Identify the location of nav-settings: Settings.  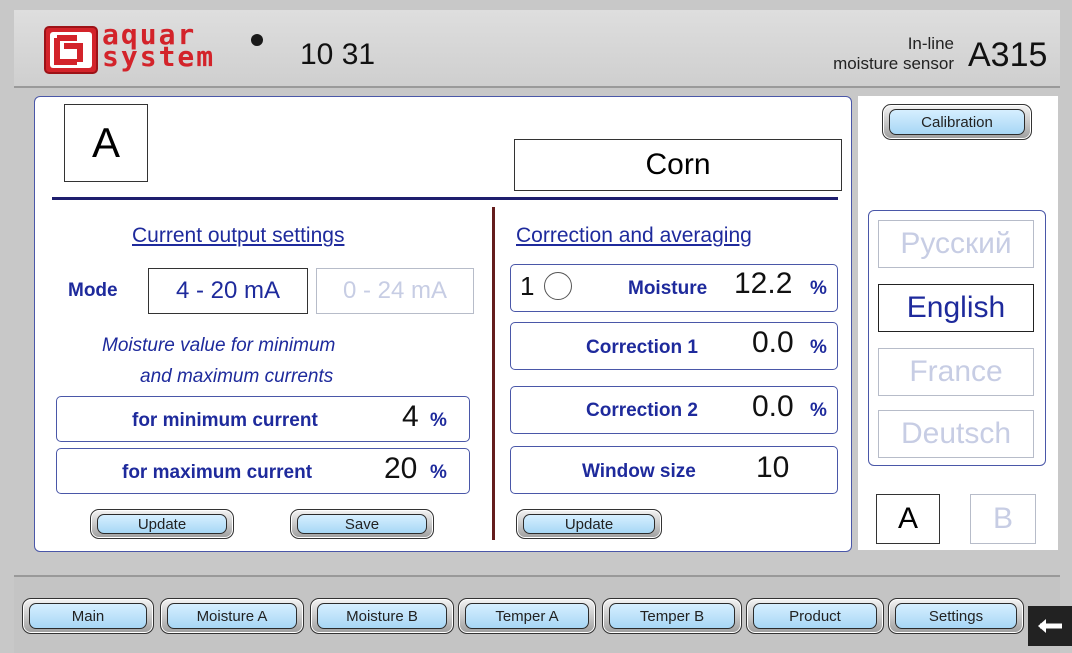
(956, 616).